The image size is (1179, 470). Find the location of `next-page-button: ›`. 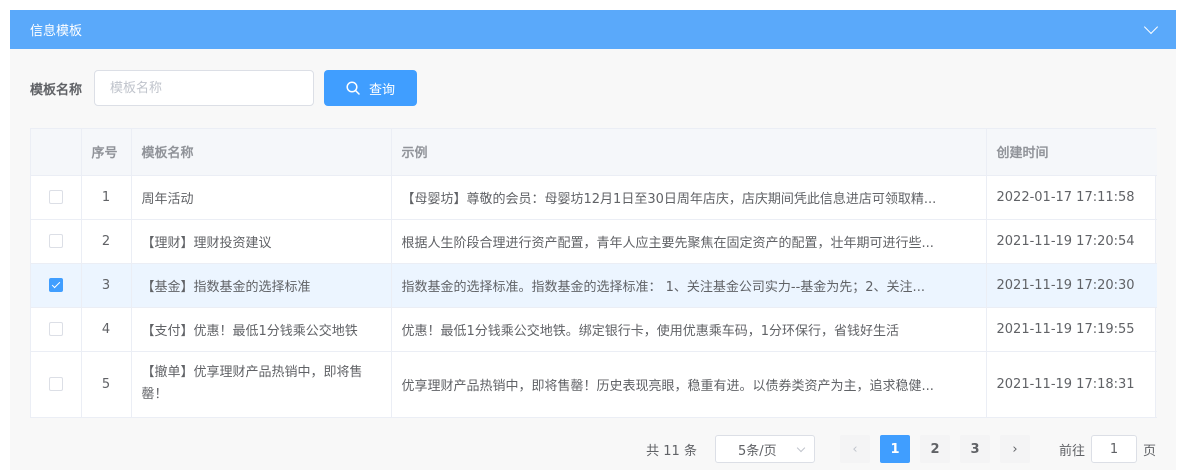

next-page-button: › is located at coordinates (1014, 449).